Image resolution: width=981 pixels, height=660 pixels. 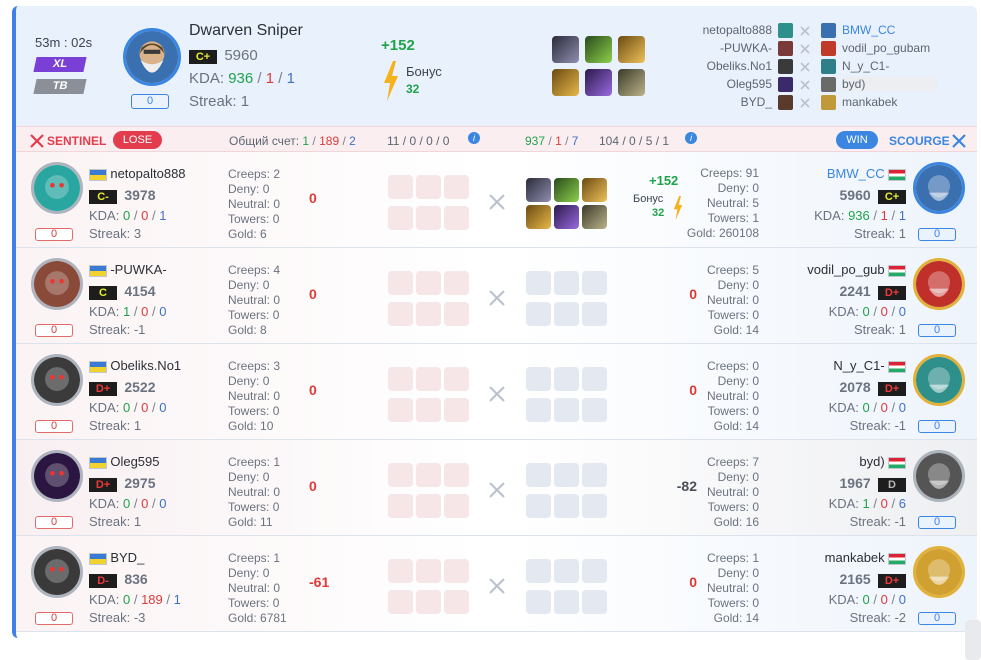 What do you see at coordinates (134, 461) in the screenshot?
I see `player-name: Oleg595` at bounding box center [134, 461].